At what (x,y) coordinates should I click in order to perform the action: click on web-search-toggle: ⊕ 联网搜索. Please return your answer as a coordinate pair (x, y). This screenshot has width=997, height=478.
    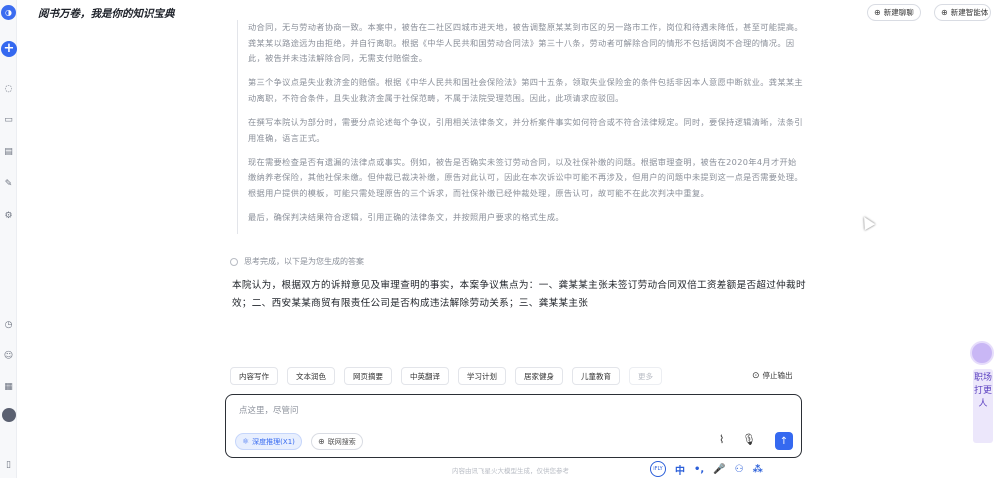
    Looking at the image, I should click on (337, 441).